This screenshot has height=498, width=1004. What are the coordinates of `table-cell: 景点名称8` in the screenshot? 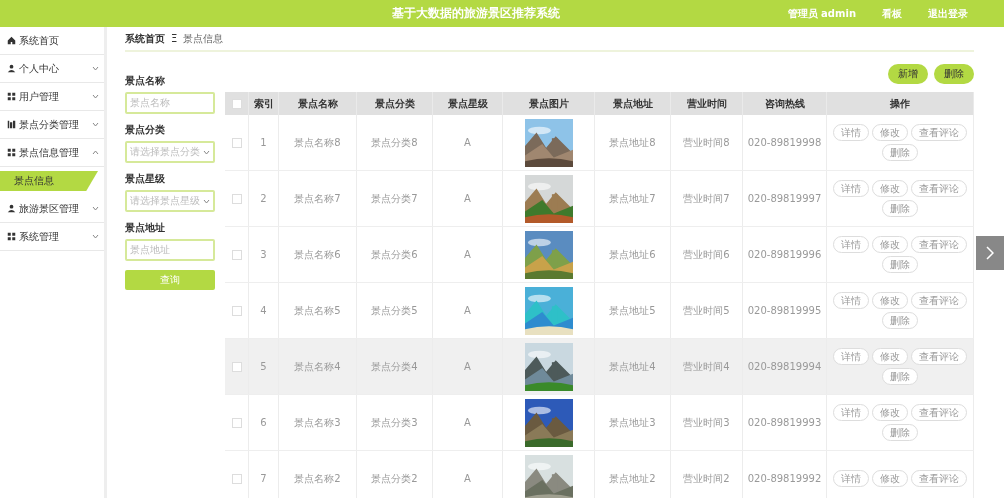 It's located at (318, 142).